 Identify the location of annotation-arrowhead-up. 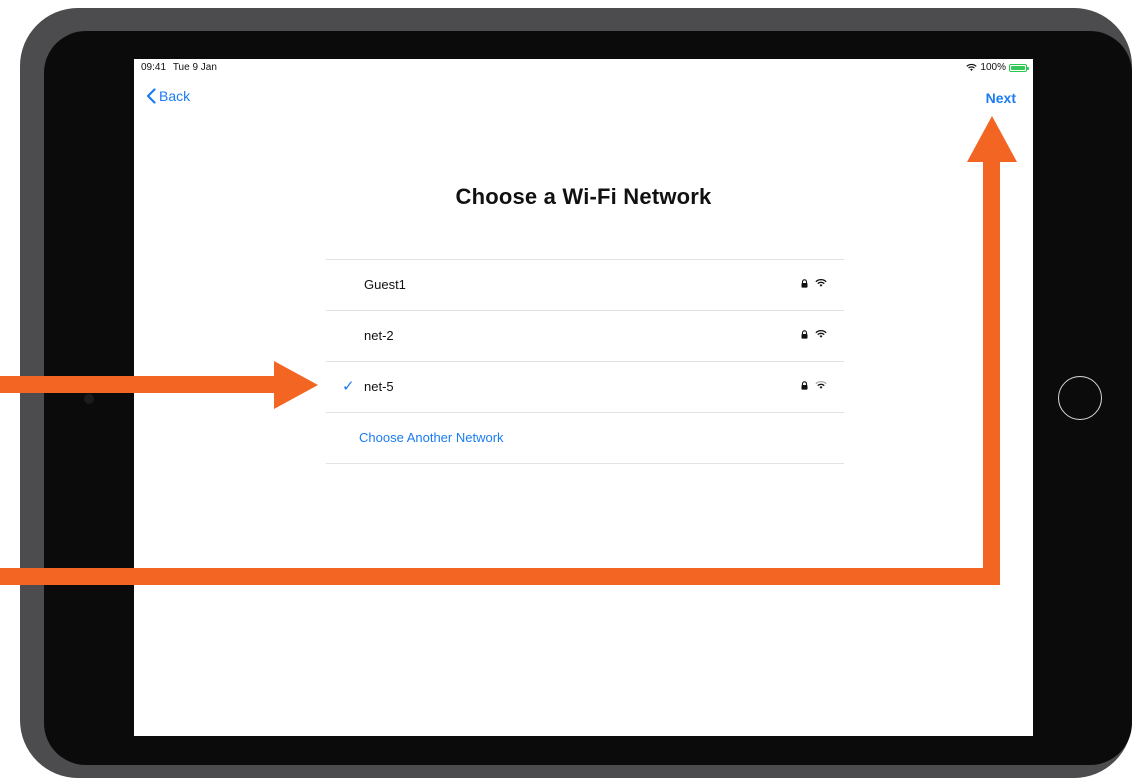
(992, 139).